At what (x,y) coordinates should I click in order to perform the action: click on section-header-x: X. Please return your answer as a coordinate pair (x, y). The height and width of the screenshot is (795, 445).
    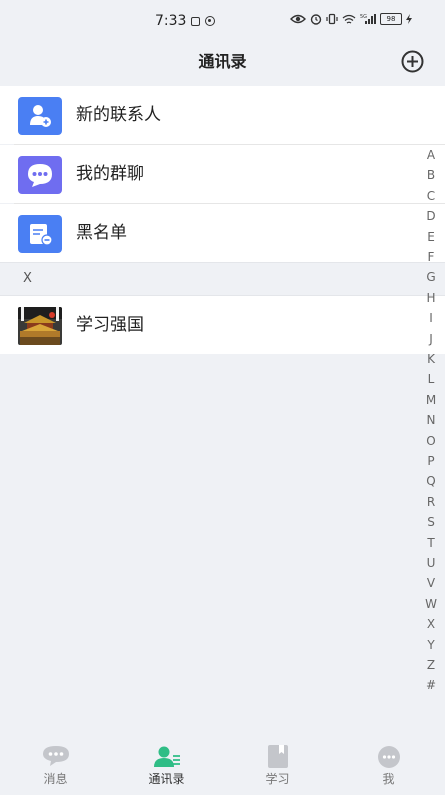
    Looking at the image, I should click on (222, 279).